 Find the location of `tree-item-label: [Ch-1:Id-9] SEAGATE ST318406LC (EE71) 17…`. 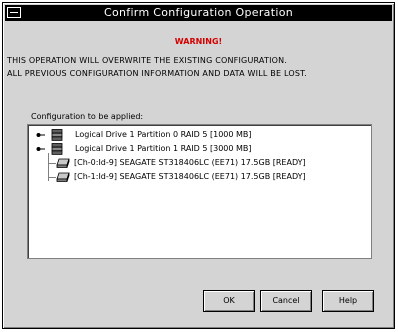

tree-item-label: [Ch-1:Id-9] SEAGATE ST318406LC (EE71) 17… is located at coordinates (190, 176).